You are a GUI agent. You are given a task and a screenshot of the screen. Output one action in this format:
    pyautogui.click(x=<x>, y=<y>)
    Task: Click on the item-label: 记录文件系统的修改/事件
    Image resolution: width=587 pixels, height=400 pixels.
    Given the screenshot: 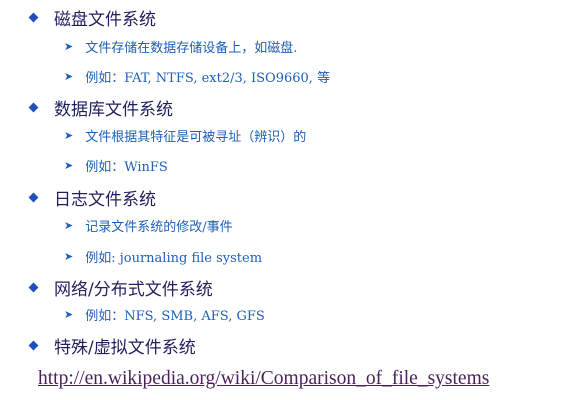 What is the action you would take?
    pyautogui.click(x=159, y=227)
    